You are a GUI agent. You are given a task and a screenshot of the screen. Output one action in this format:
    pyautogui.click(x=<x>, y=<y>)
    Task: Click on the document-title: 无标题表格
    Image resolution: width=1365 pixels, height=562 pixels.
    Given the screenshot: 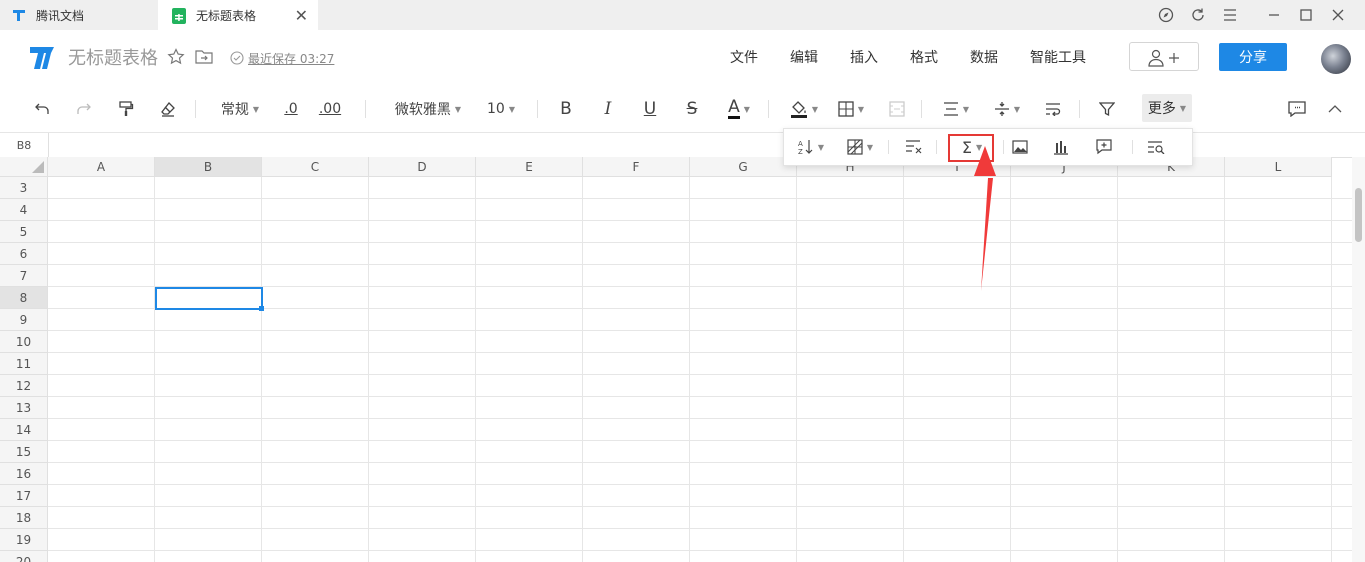 What is the action you would take?
    pyautogui.click(x=113, y=57)
    